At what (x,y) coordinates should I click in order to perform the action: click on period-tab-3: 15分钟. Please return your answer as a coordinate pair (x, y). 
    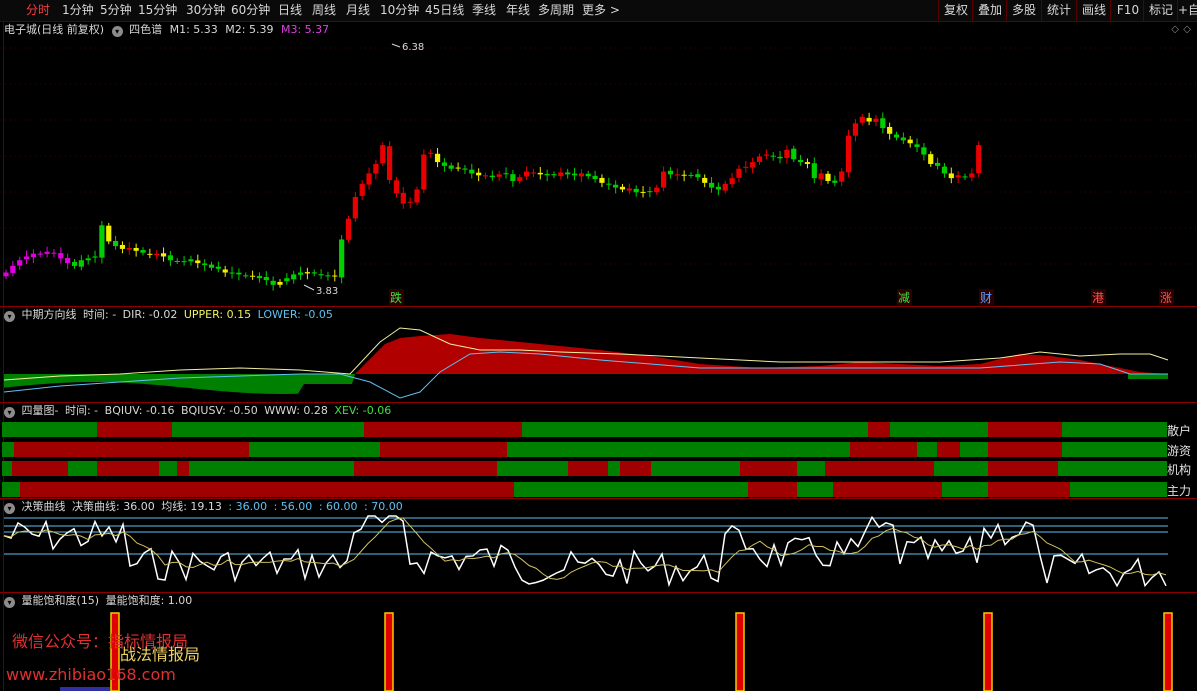
    Looking at the image, I should click on (157, 10).